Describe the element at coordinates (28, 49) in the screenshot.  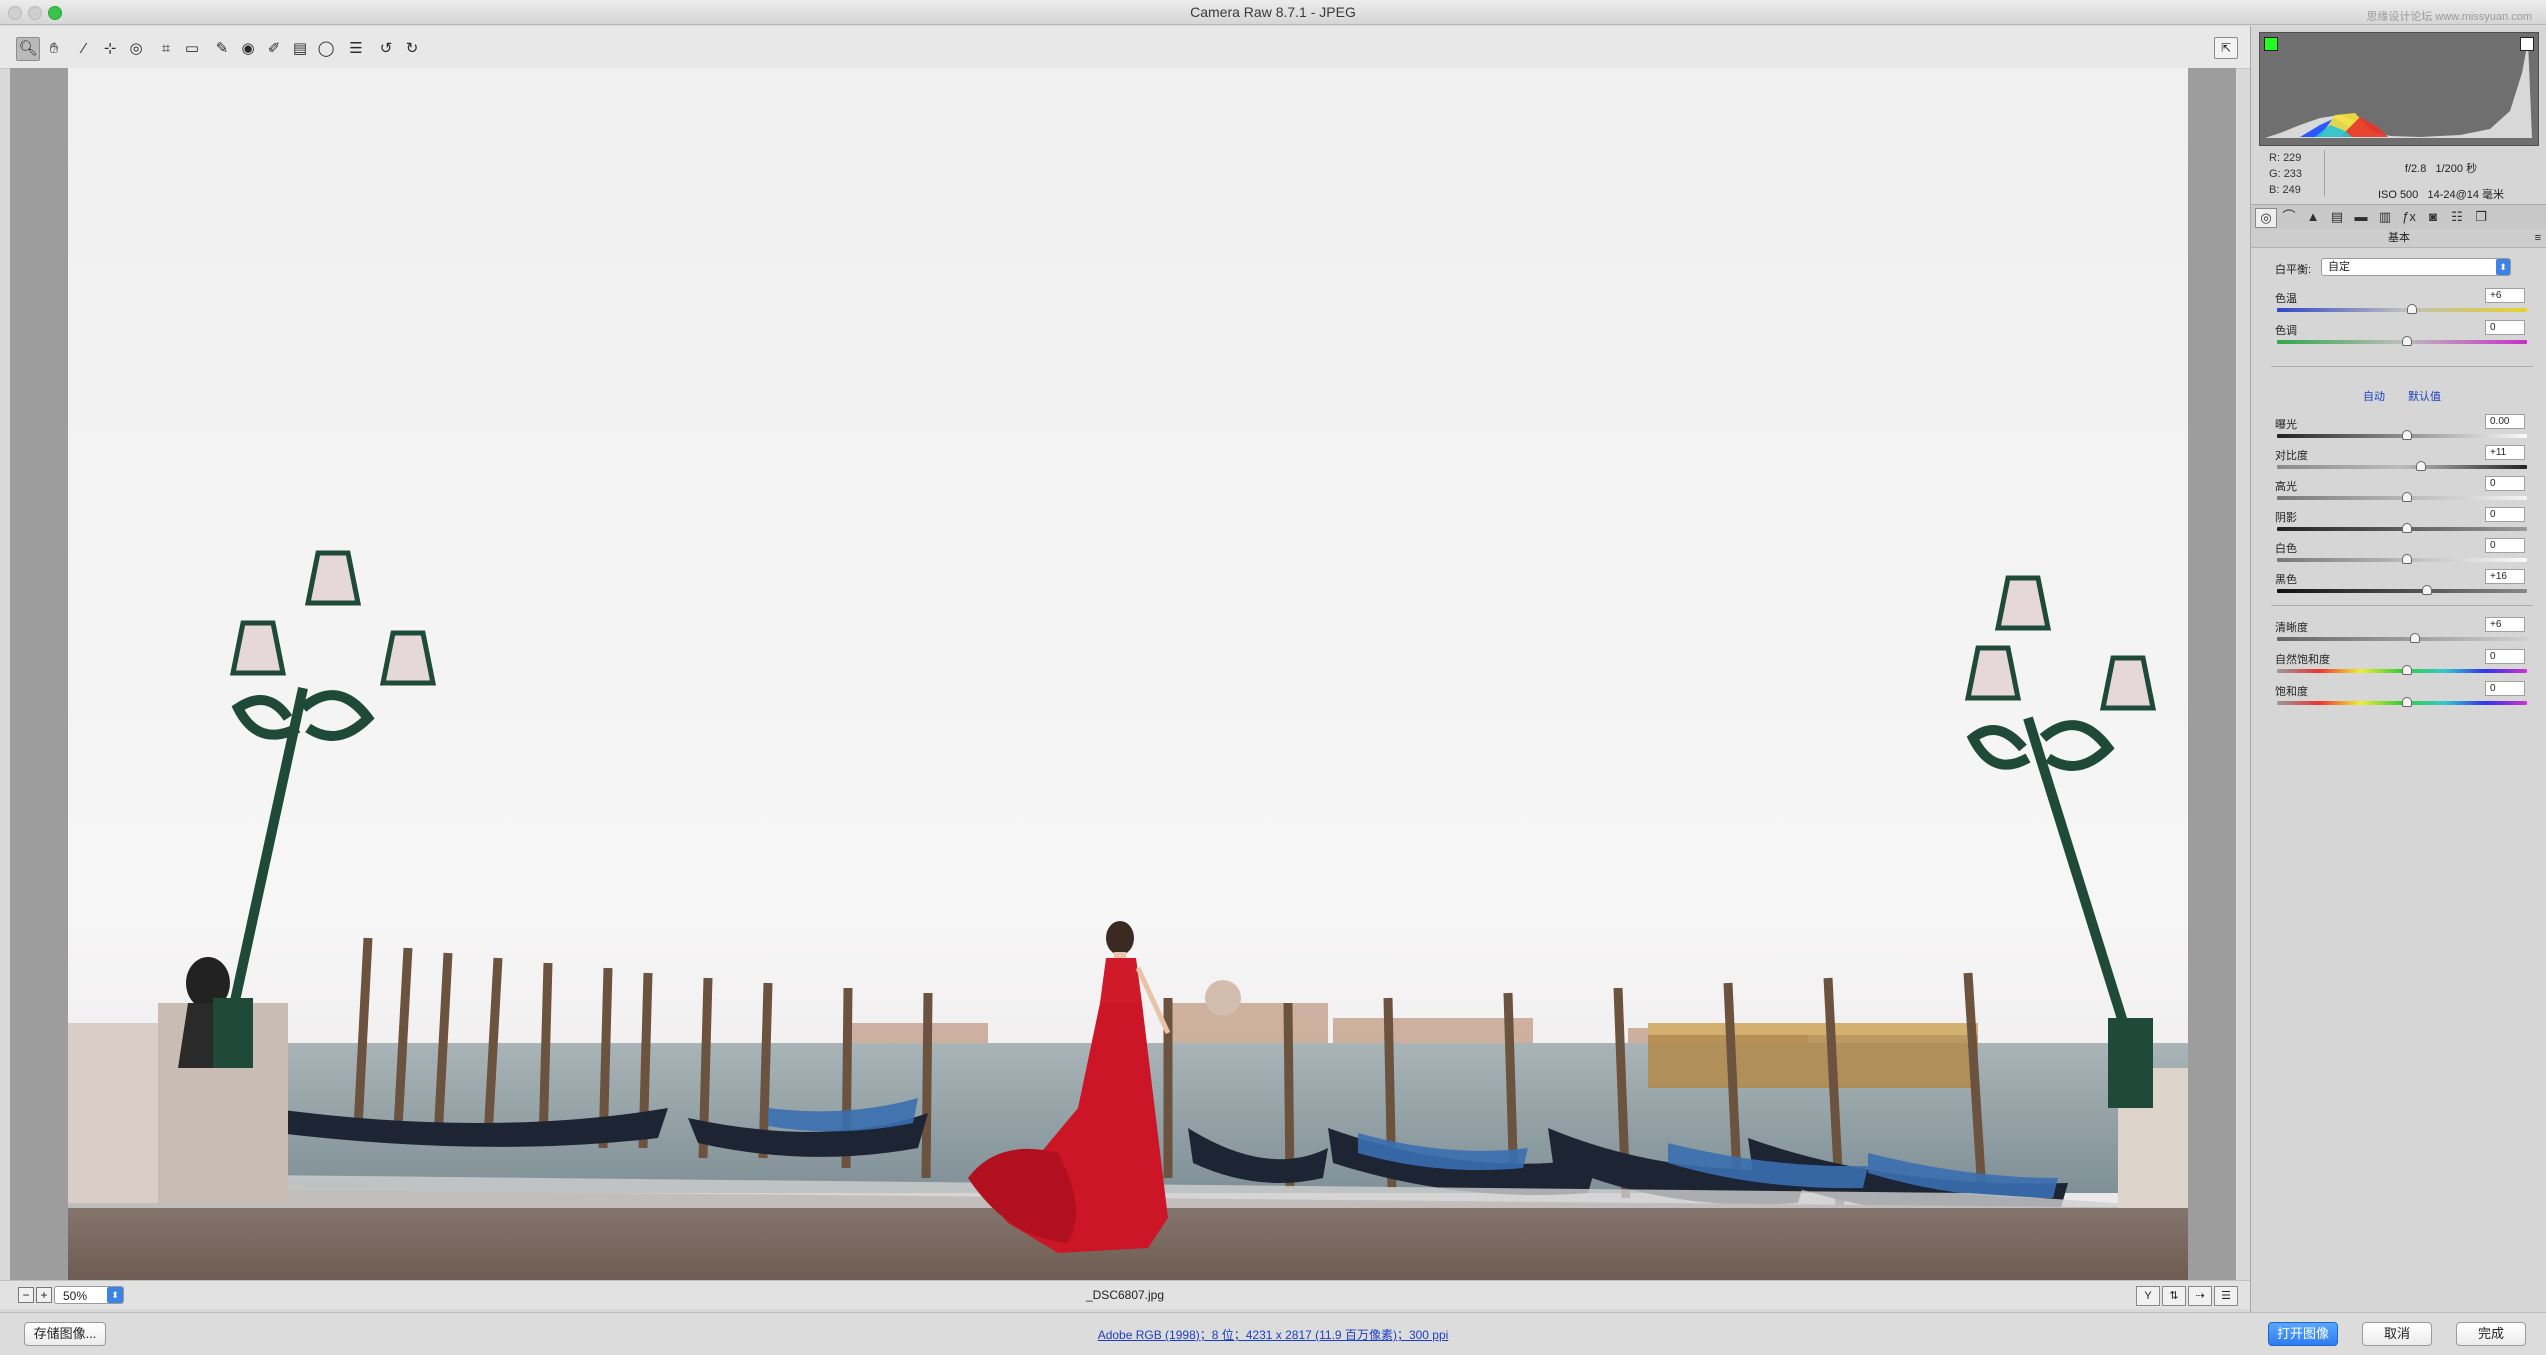
I see `zoom-tool-button: 🔍︎` at that location.